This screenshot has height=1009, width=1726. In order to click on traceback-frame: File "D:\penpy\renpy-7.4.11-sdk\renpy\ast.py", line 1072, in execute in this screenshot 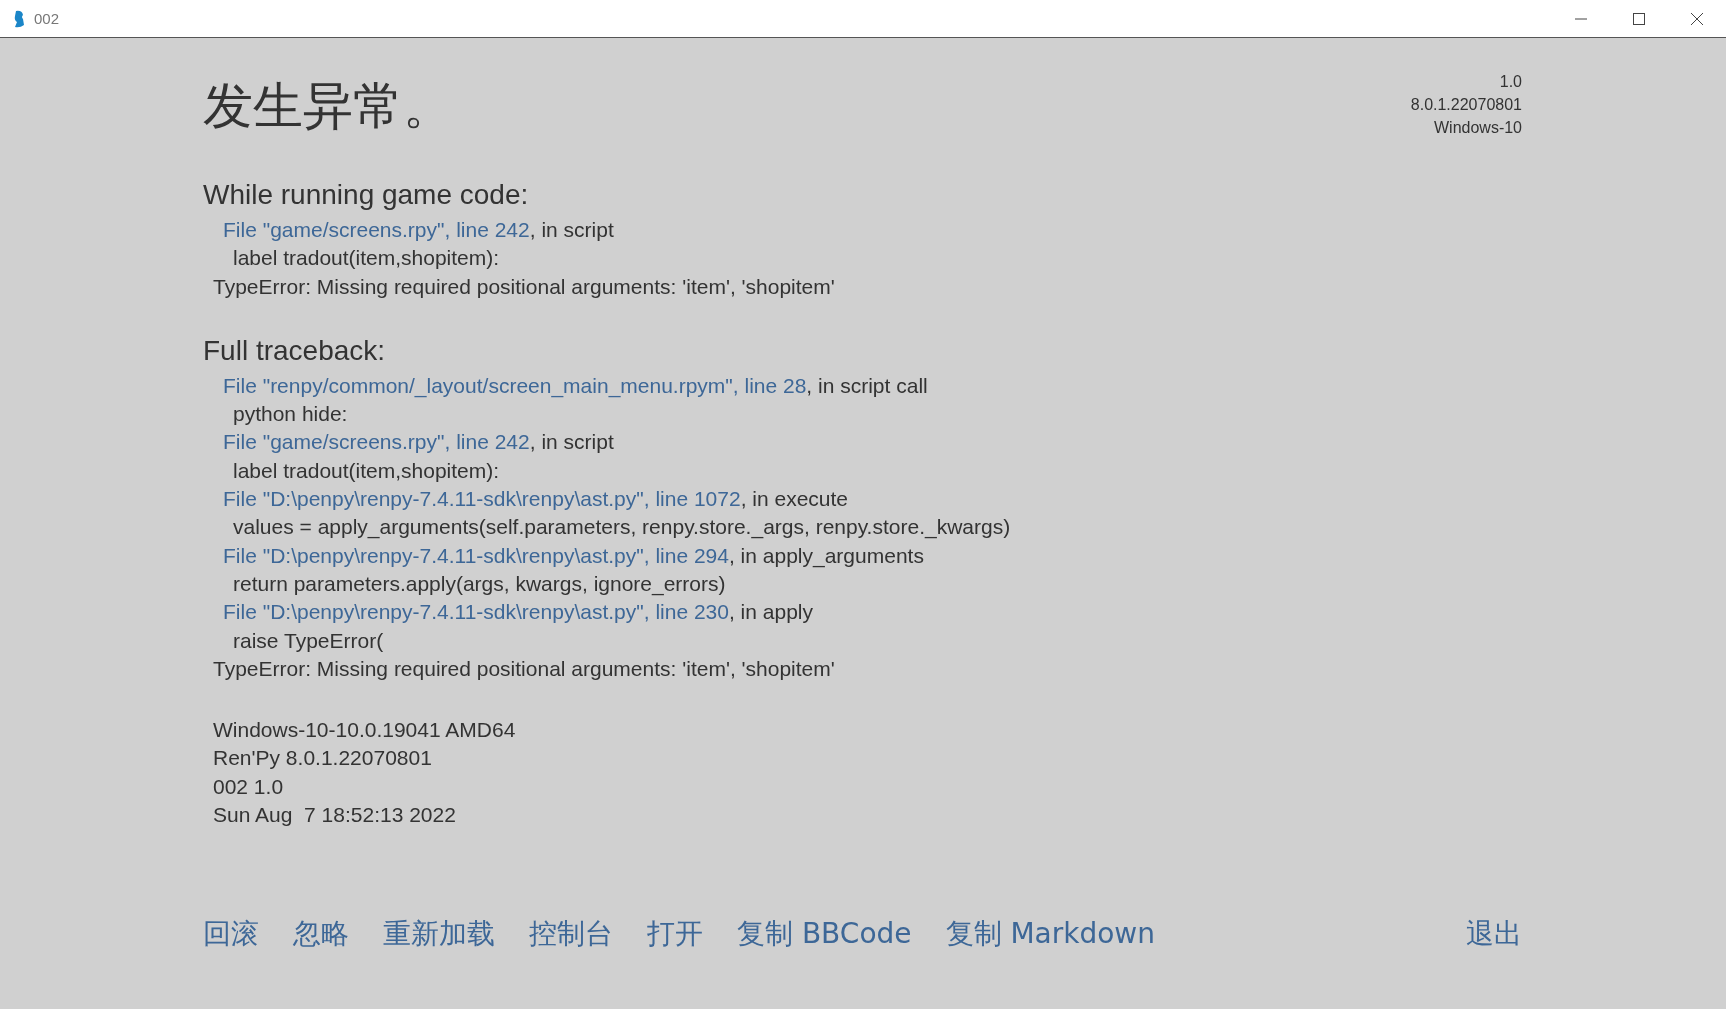, I will do `click(964, 499)`.